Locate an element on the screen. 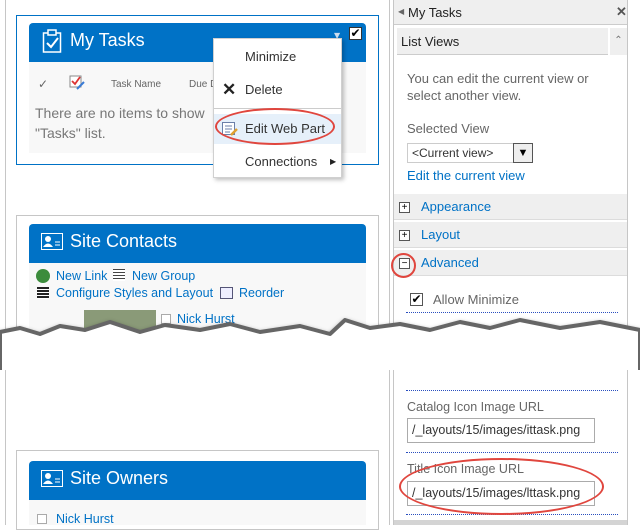 The image size is (640, 530). new-link-globe-icon is located at coordinates (43, 276).